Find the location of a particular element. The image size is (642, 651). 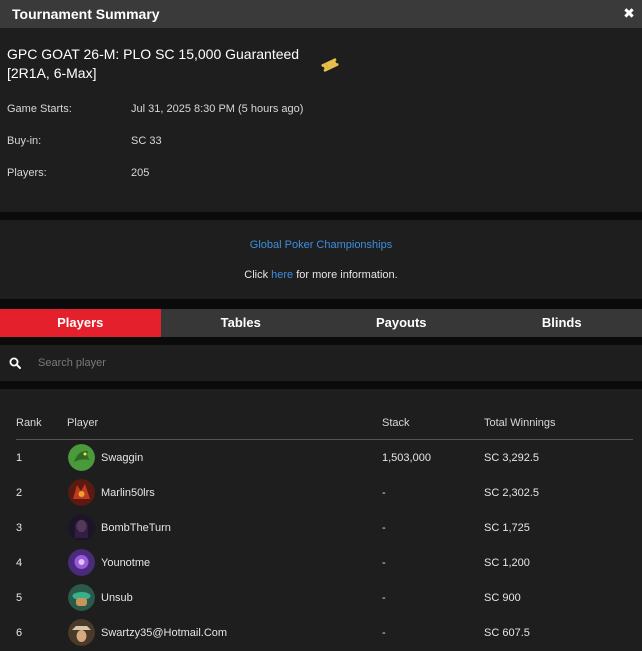

table-row: 6 Swartzy35@Hotmail.Com - SC 607.5 is located at coordinates (324, 633).